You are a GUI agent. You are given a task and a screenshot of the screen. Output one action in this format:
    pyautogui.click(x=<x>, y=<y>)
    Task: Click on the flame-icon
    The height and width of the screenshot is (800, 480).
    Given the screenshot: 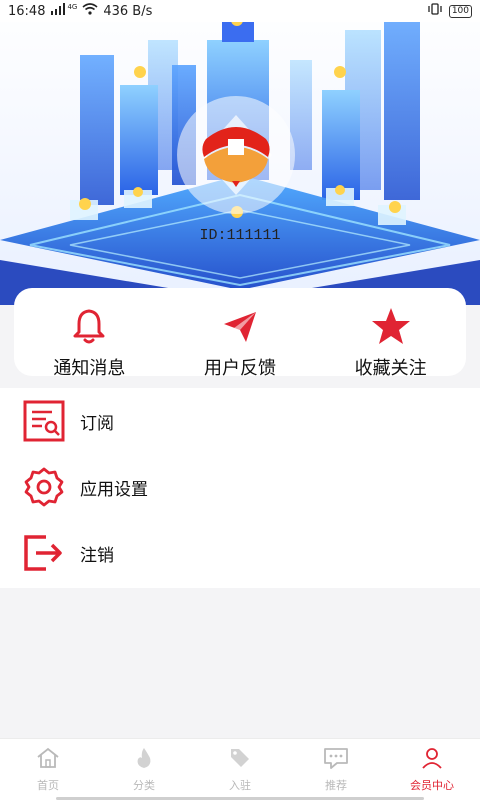 What is the action you would take?
    pyautogui.click(x=144, y=758)
    